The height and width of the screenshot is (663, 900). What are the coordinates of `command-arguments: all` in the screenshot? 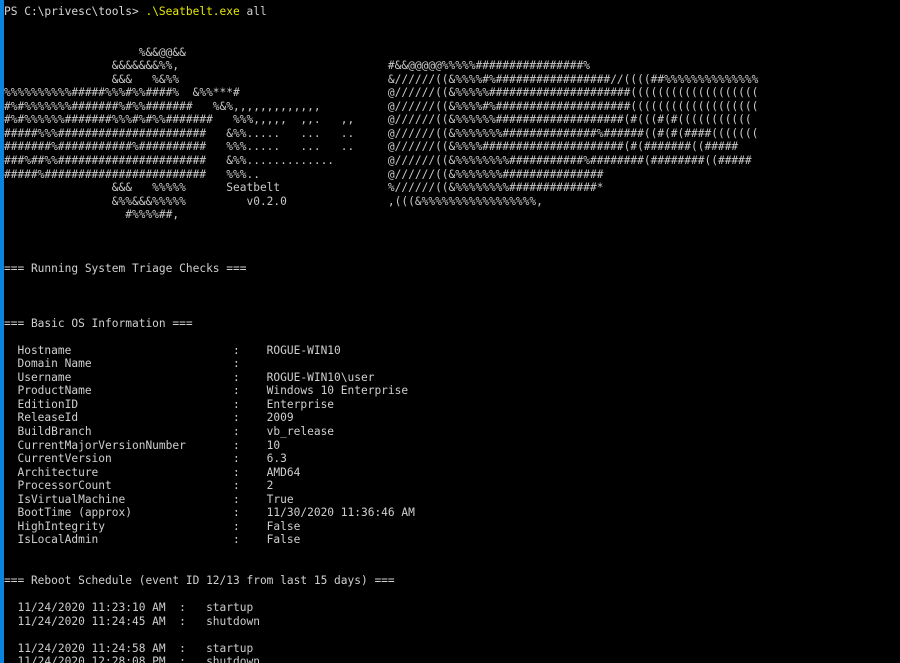 It's located at (253, 11).